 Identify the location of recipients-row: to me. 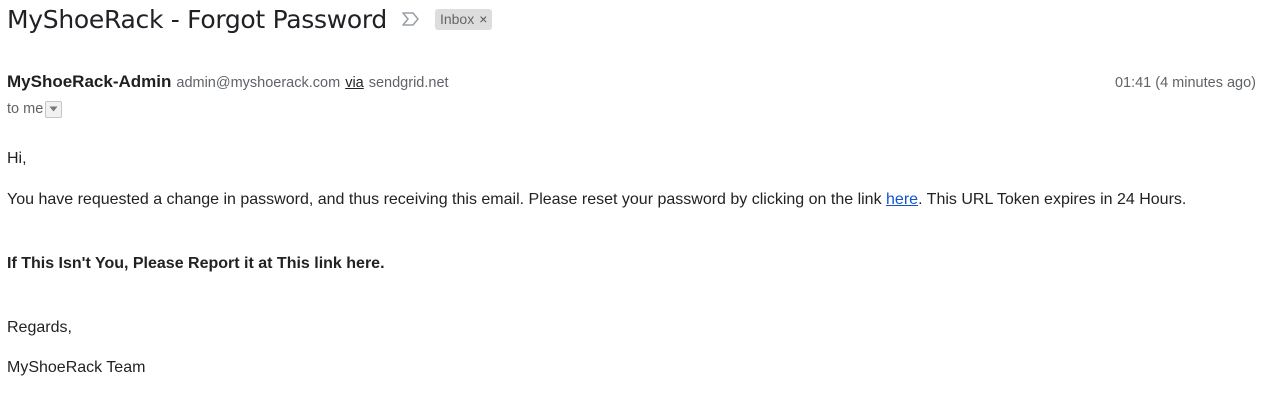
(35, 109).